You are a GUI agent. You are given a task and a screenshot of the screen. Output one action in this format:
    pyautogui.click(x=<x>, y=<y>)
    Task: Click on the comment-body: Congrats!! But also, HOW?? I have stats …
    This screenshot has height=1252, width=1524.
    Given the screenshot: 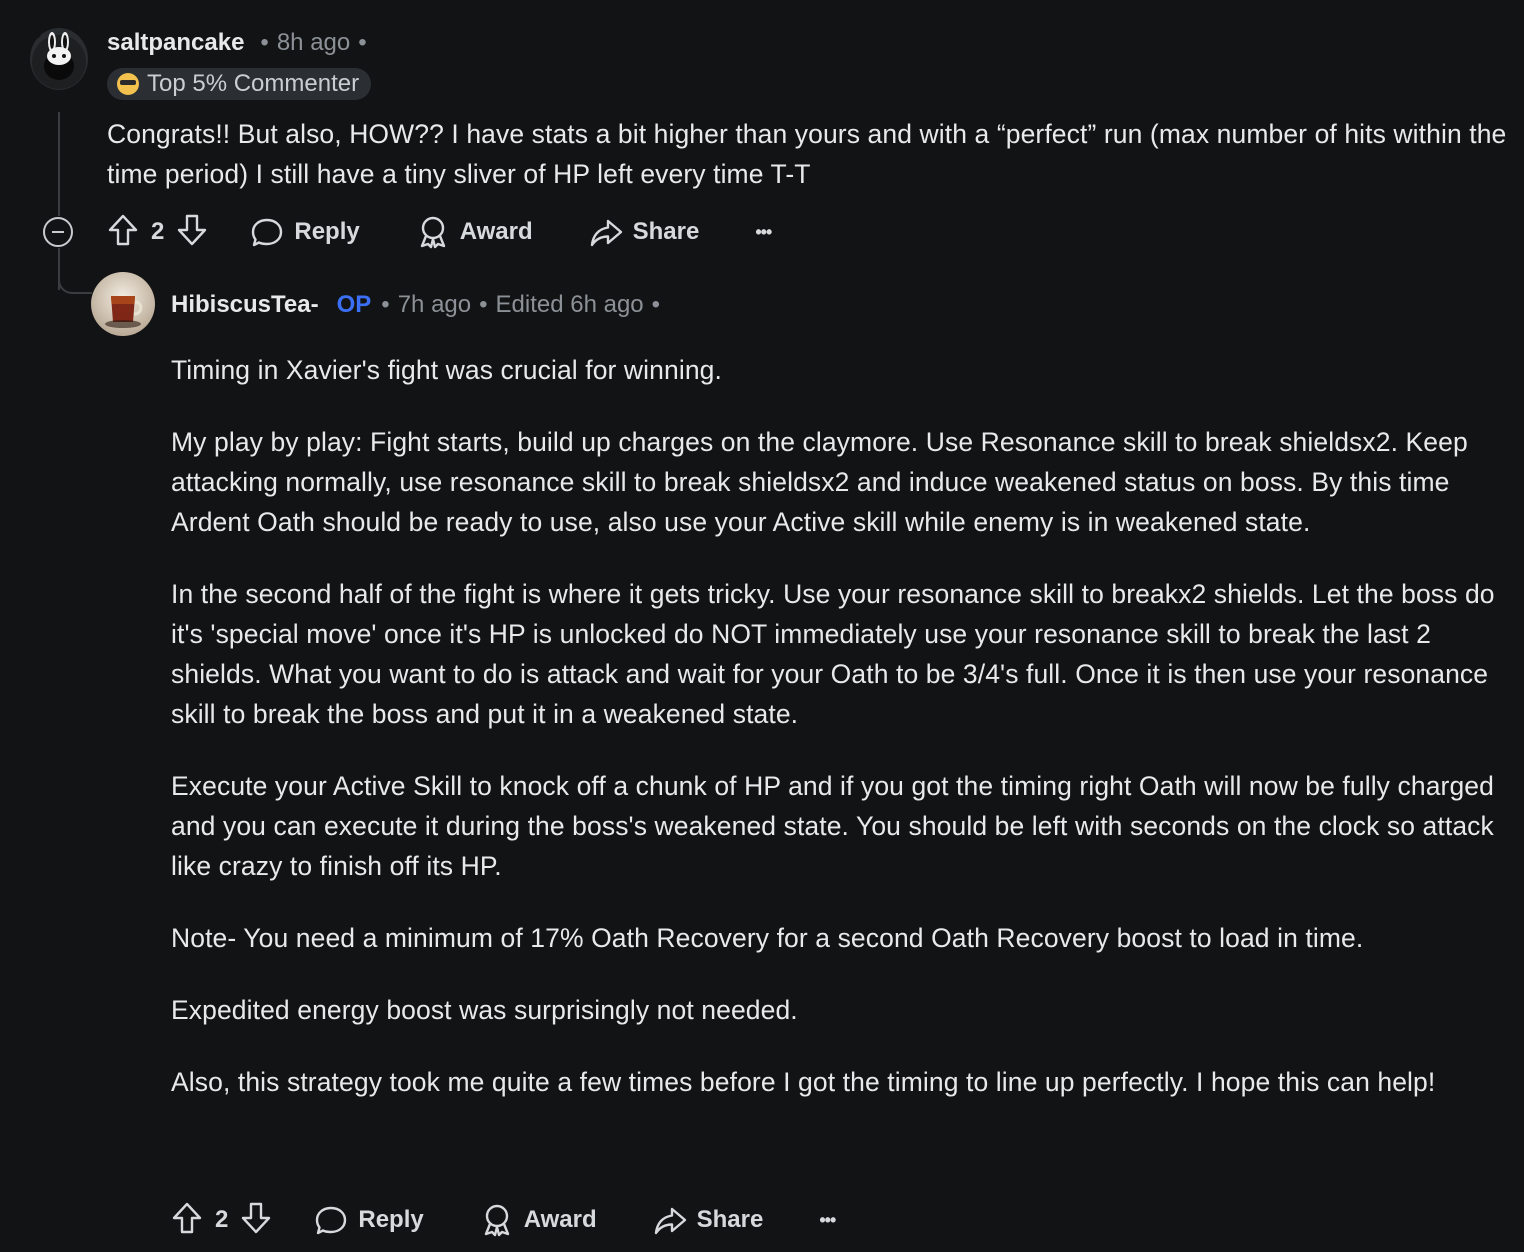 What is the action you would take?
    pyautogui.click(x=807, y=154)
    